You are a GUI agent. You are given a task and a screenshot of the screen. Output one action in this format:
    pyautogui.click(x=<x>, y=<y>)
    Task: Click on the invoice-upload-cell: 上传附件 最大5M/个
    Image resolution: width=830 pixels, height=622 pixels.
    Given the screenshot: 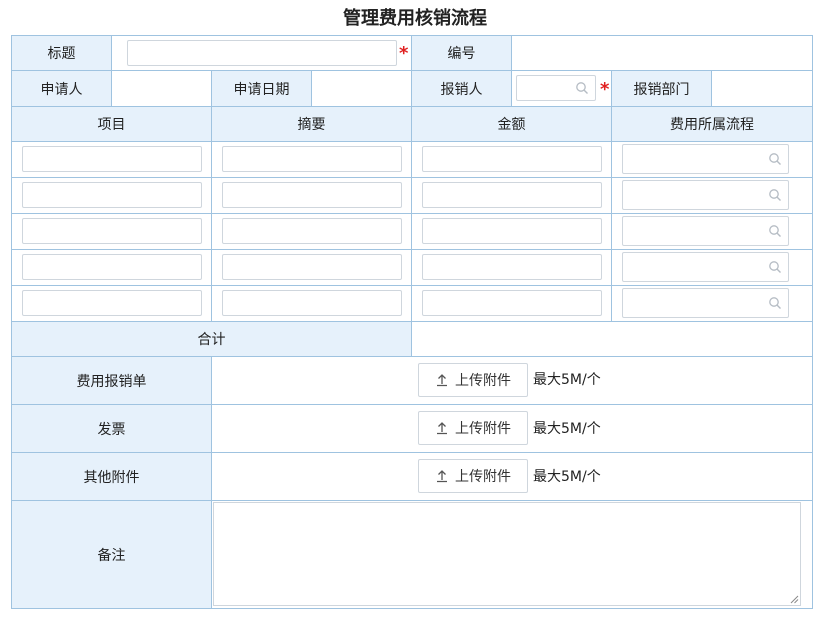 What is the action you would take?
    pyautogui.click(x=512, y=429)
    